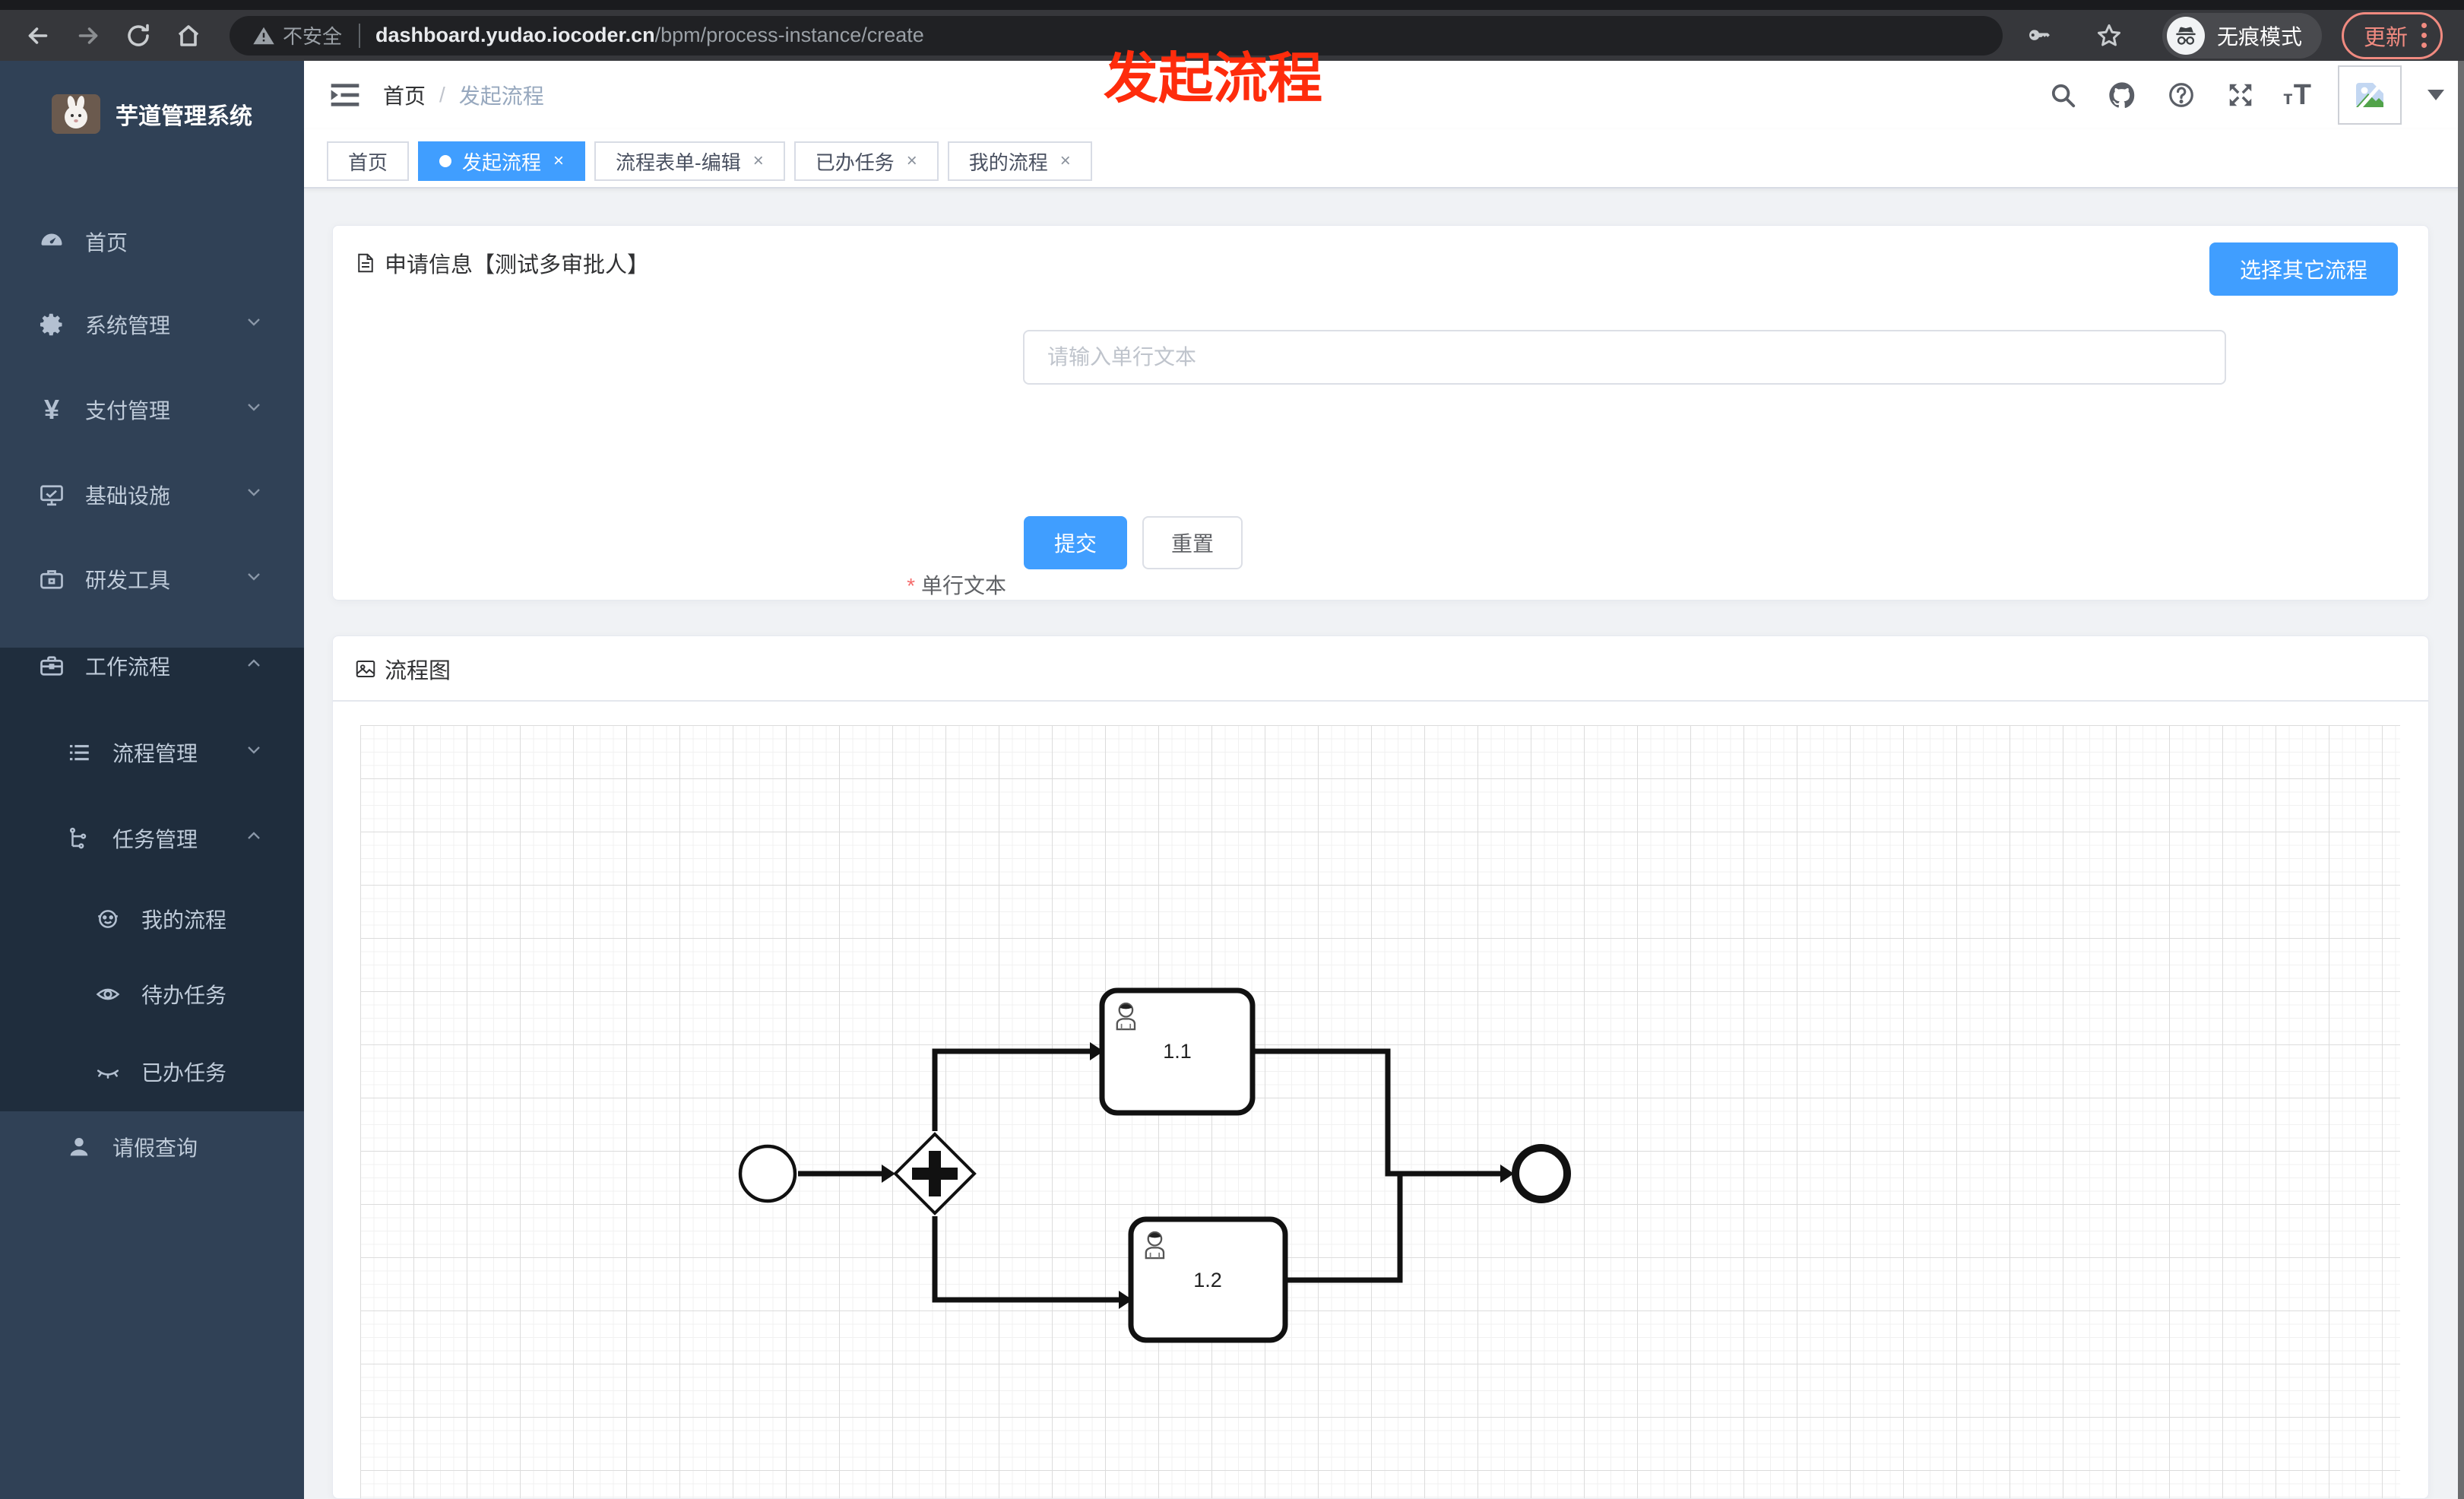 The image size is (2464, 1499). Describe the element at coordinates (152, 1147) in the screenshot. I see `sidebar-item-leave-query: 请假查询` at that location.